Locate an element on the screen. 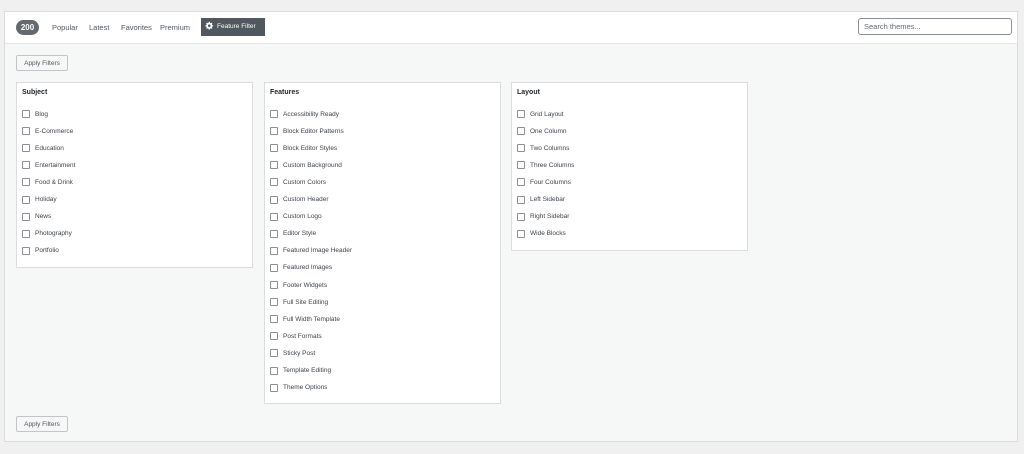 The width and height of the screenshot is (1024, 454). filter-option-label: Footer Widgets is located at coordinates (305, 285).